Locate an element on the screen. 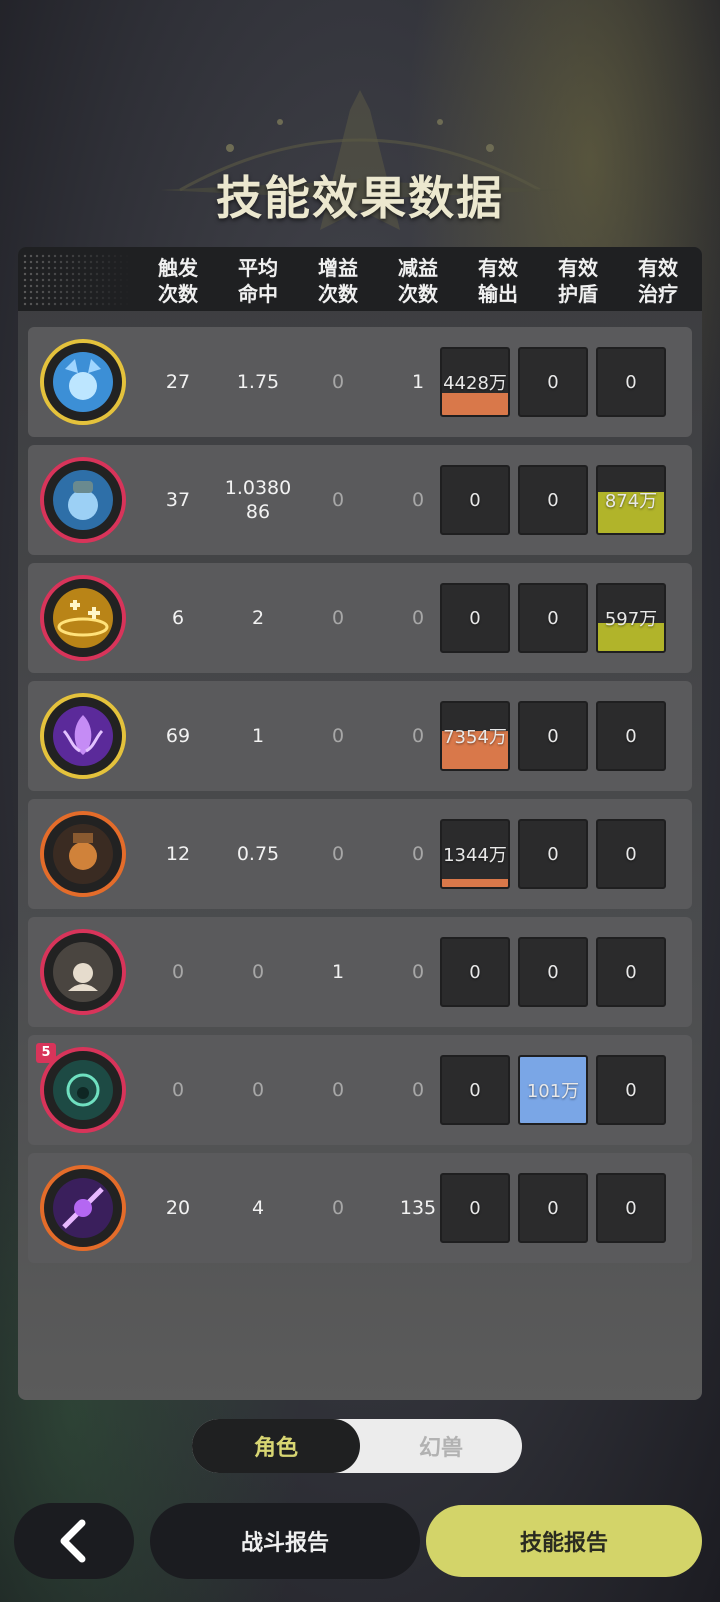 This screenshot has width=720, height=1602. heal-value: 874万 is located at coordinates (631, 501).